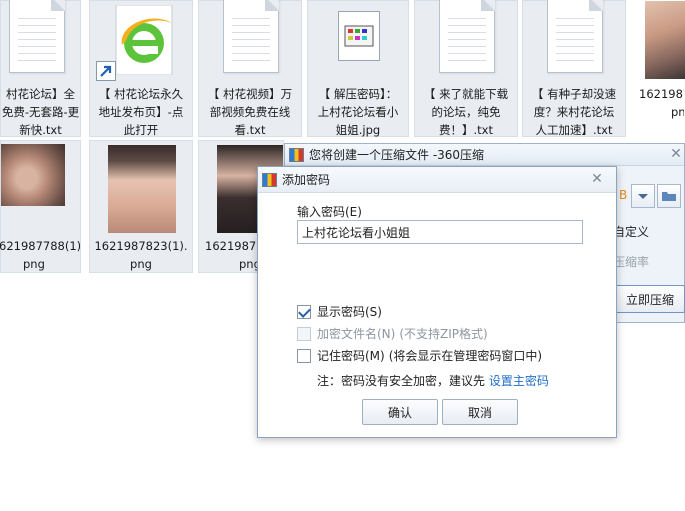 This screenshot has height=511, width=685. I want to click on show-password-checkbox, so click(304, 311).